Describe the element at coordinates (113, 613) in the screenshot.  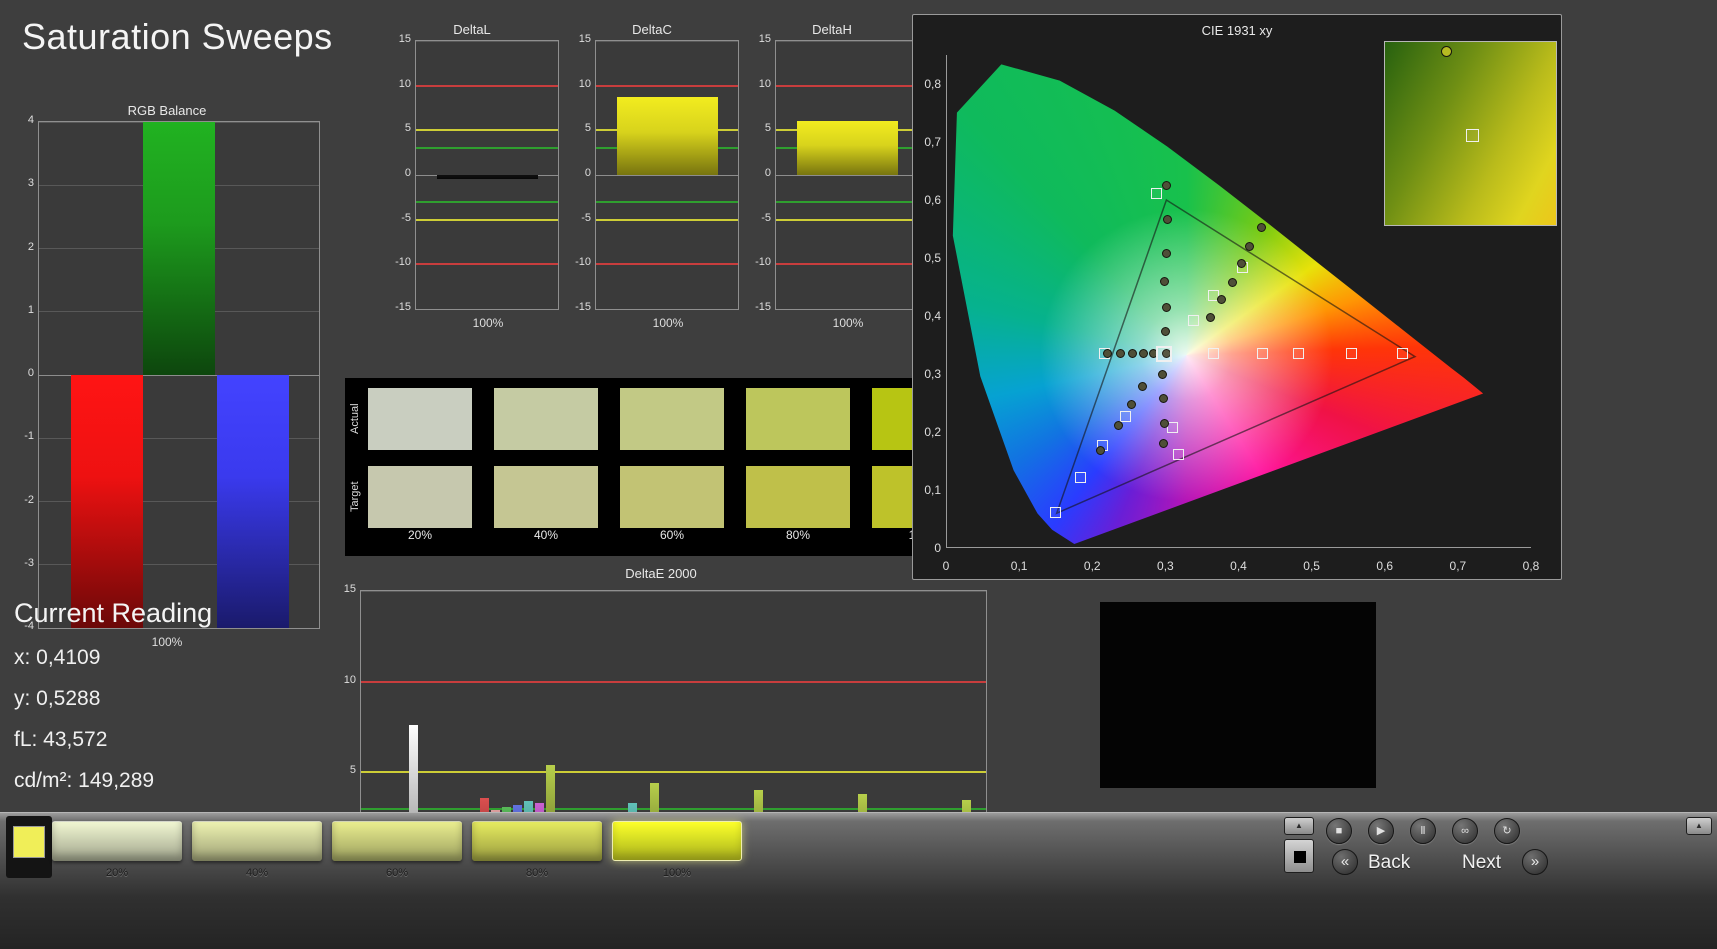
I see `current-reading-title: Current Reading` at that location.